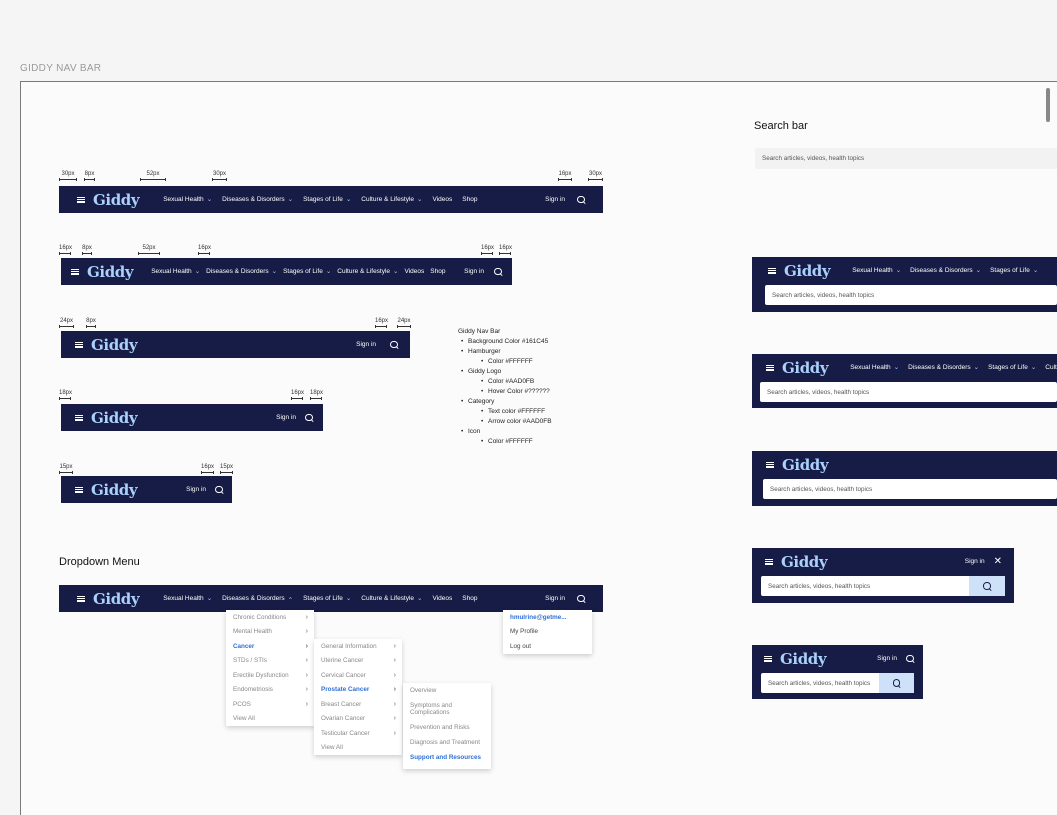  I want to click on menu-item: Breast Cancer ›, so click(358, 704).